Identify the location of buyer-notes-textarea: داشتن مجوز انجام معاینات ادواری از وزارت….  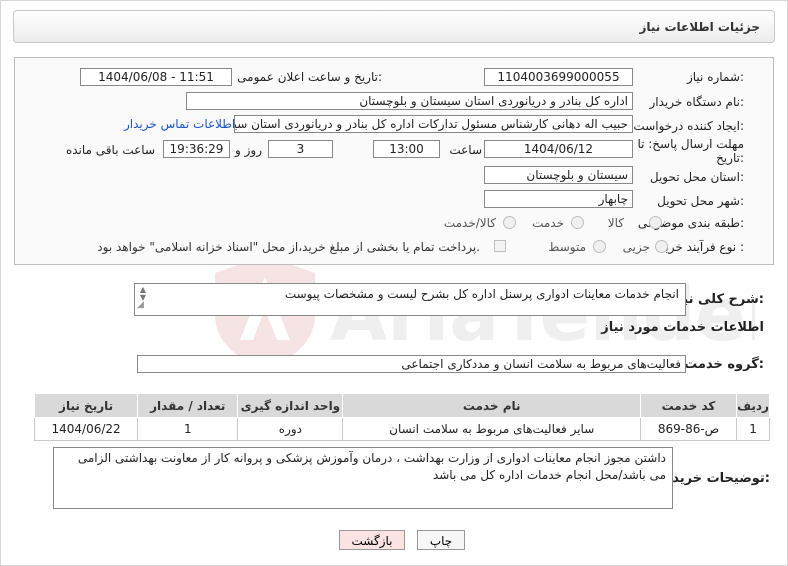
(363, 478).